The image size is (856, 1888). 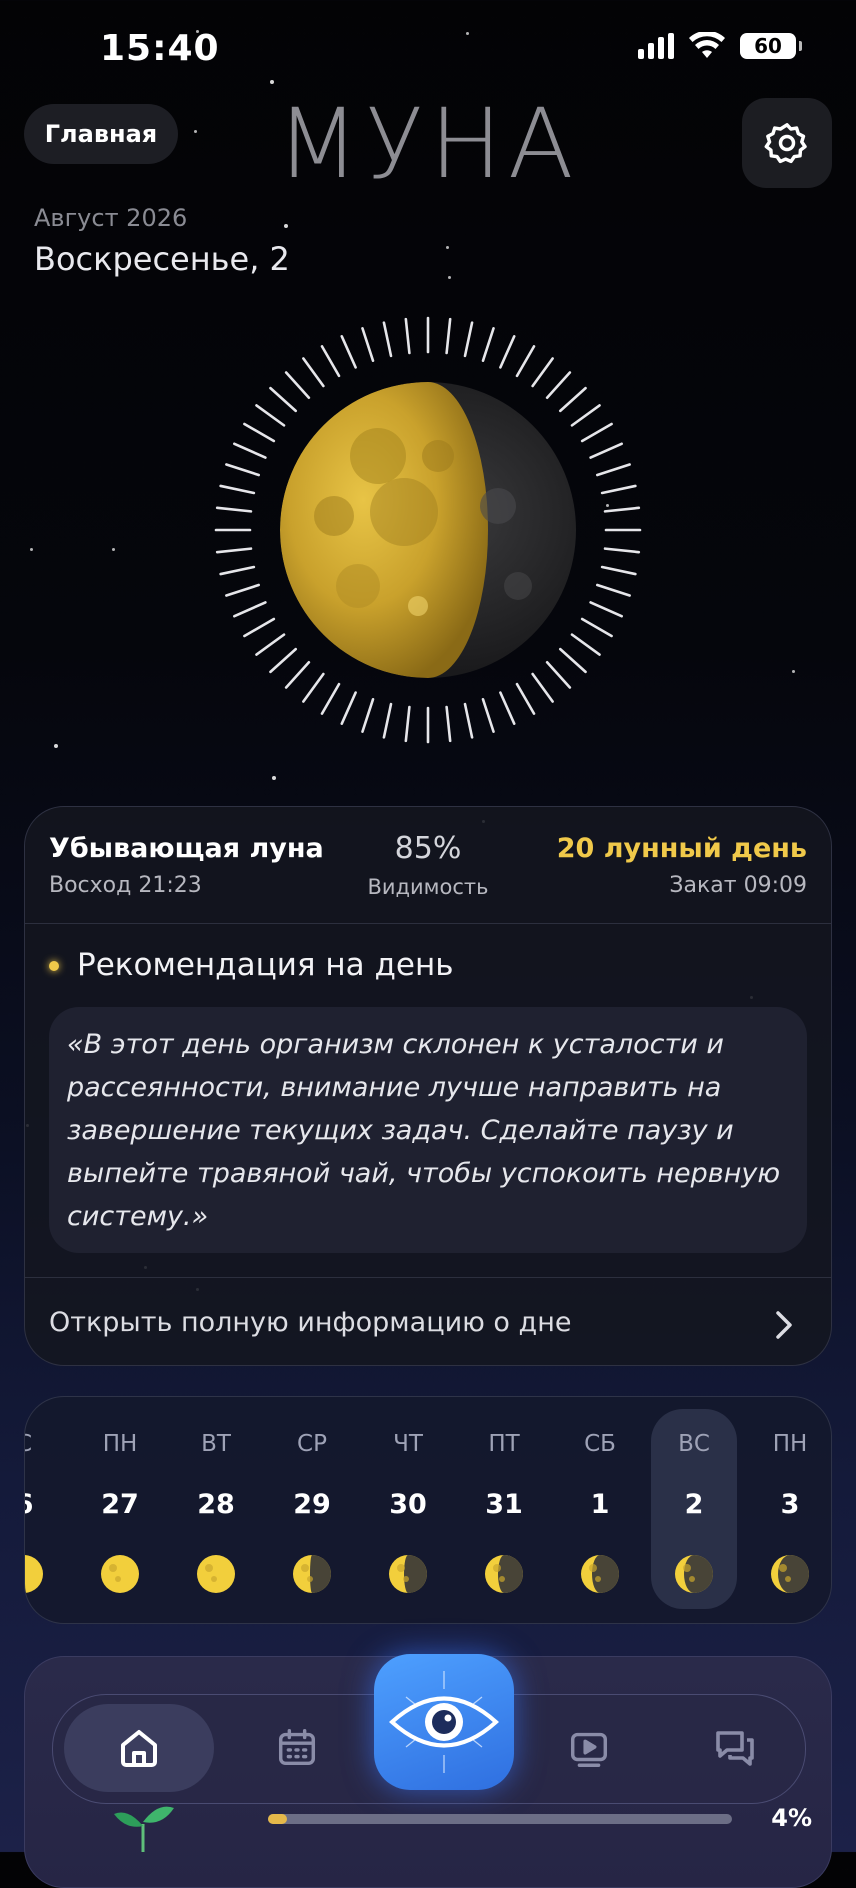 What do you see at coordinates (216, 1444) in the screenshot?
I see `day-name: ВТ` at bounding box center [216, 1444].